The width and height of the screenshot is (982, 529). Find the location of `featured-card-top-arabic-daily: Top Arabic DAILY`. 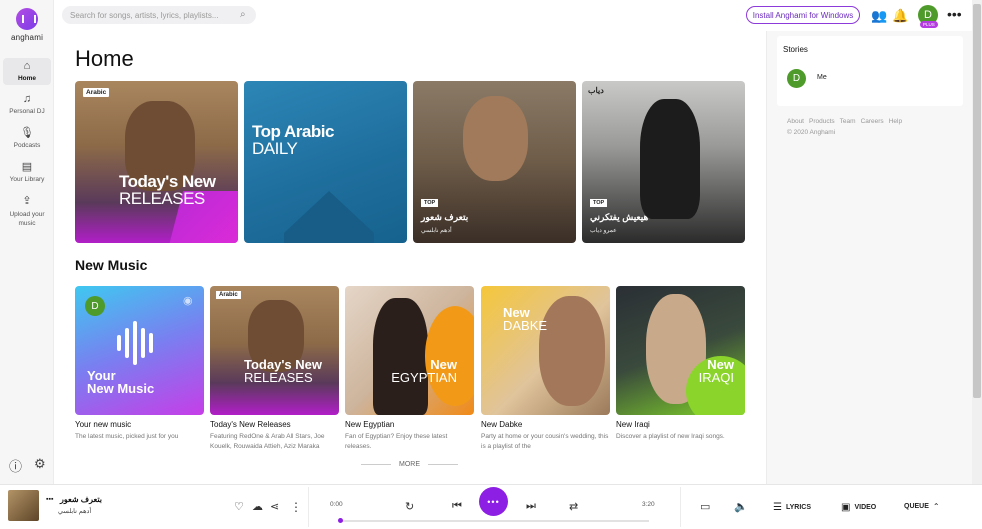

featured-card-top-arabic-daily: Top Arabic DAILY is located at coordinates (325, 162).